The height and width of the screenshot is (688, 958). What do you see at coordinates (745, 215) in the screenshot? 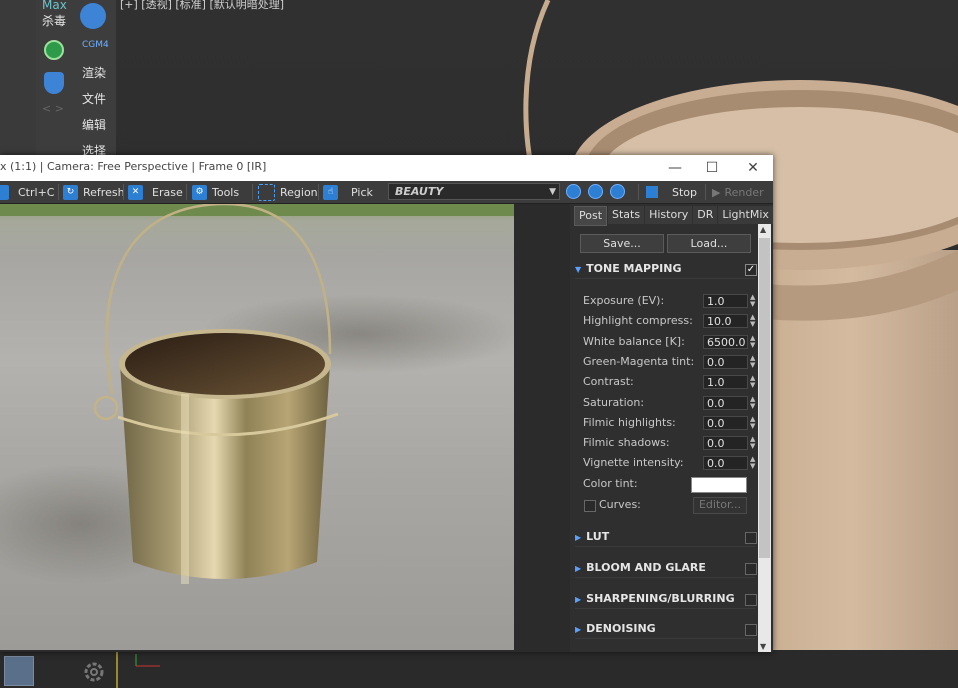
I see `tab-lightmix: LightMix` at bounding box center [745, 215].